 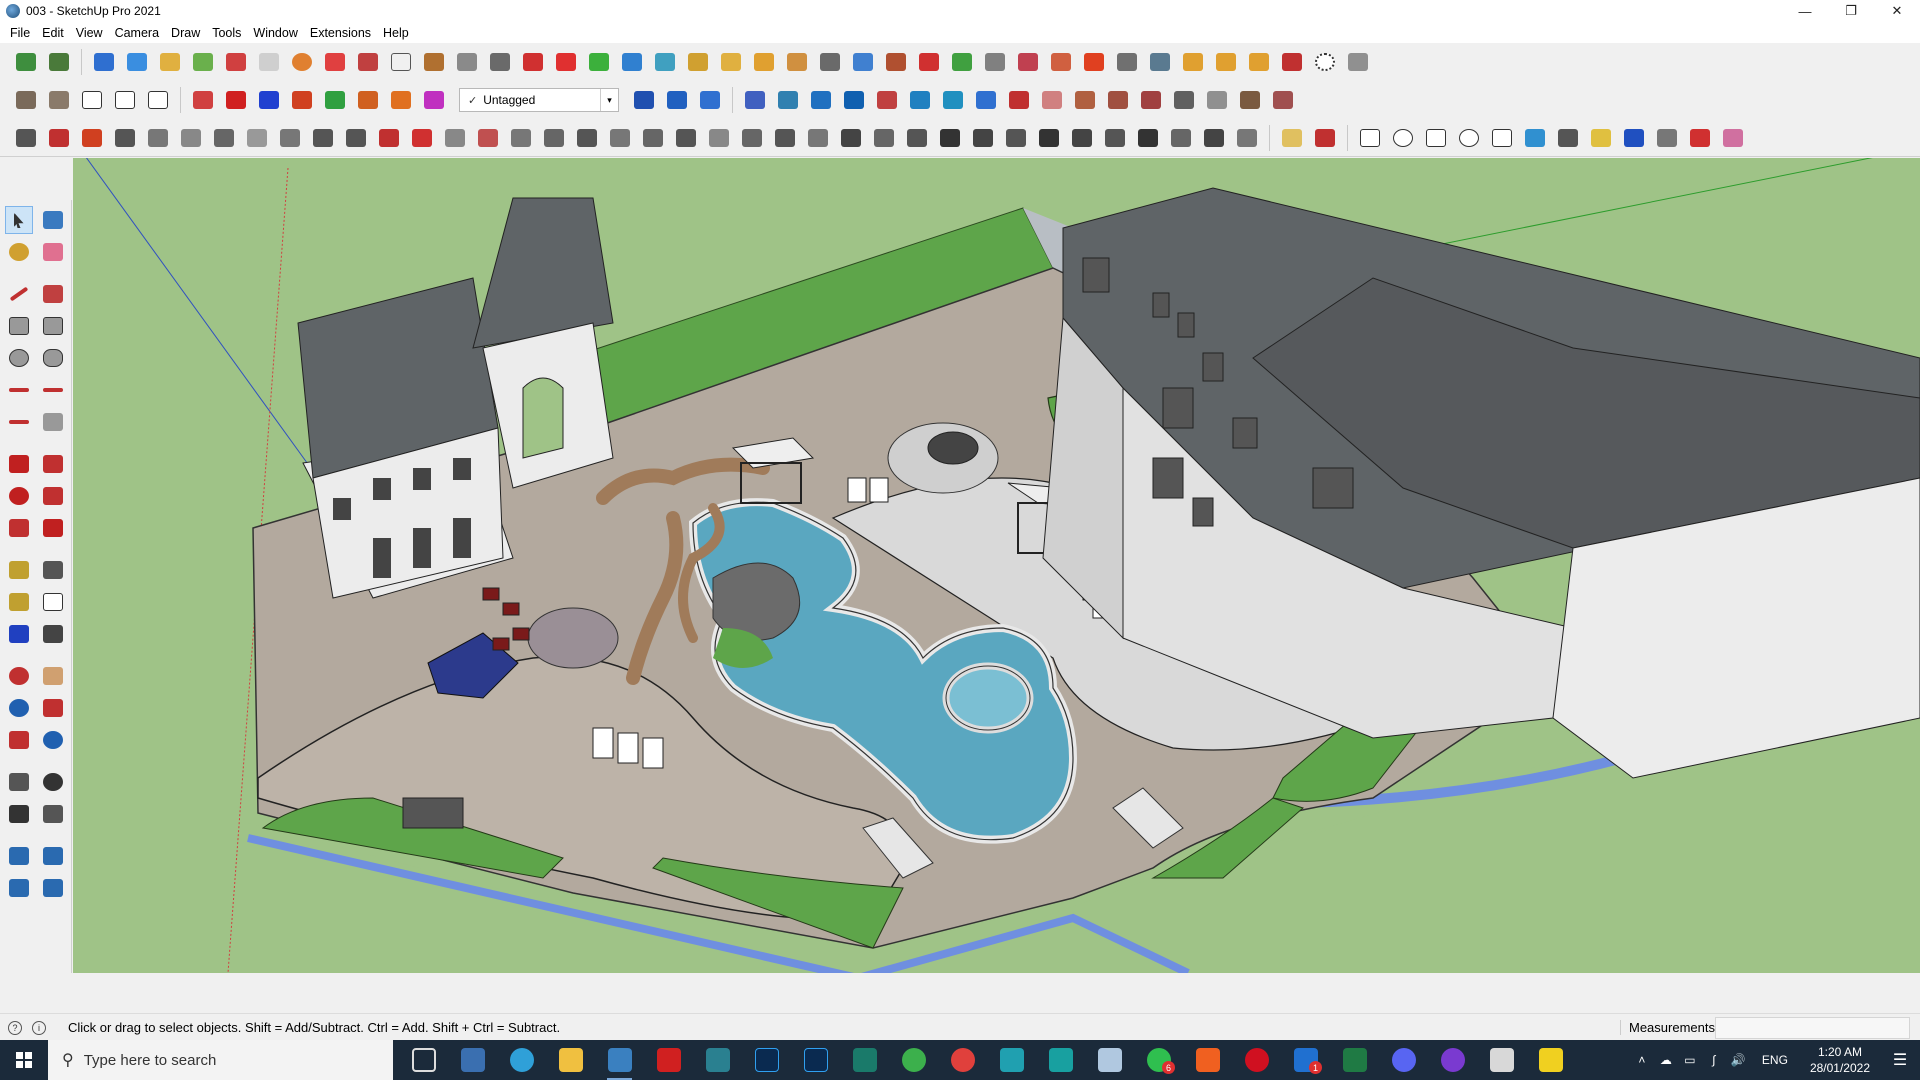 What do you see at coordinates (53, 740) in the screenshot?
I see `previous-view-icon` at bounding box center [53, 740].